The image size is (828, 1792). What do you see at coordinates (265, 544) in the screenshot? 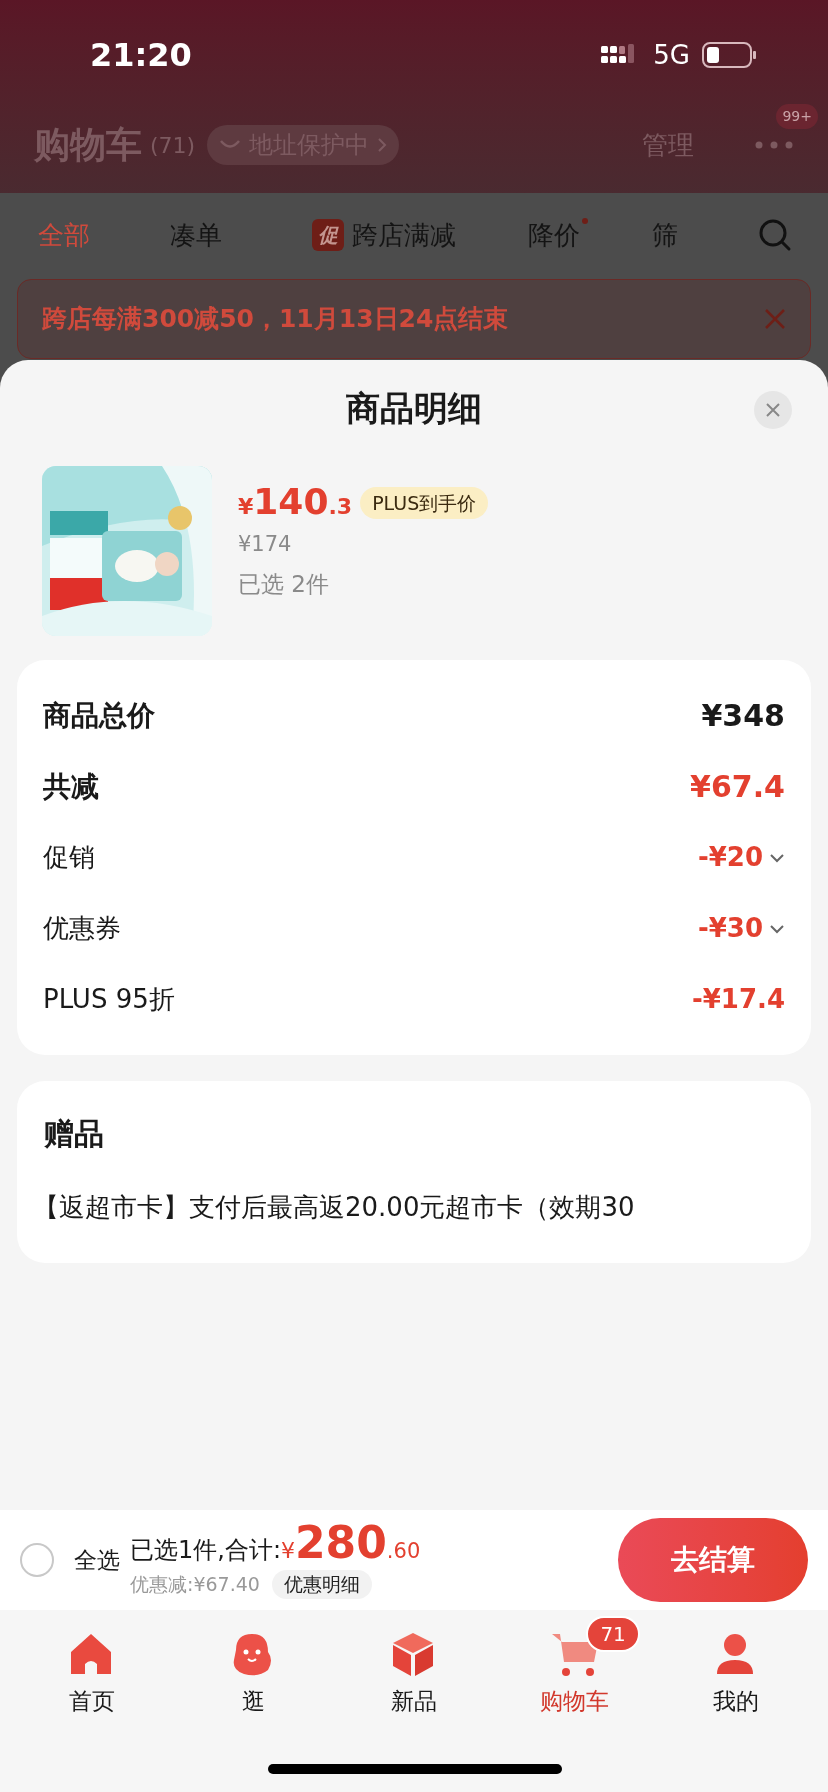
I see `original-price: ¥174` at bounding box center [265, 544].